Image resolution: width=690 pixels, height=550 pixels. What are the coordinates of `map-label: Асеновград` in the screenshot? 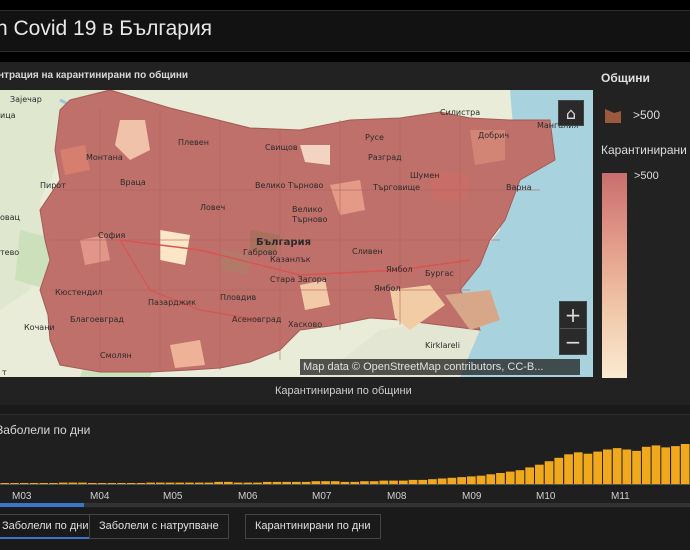 It's located at (257, 319).